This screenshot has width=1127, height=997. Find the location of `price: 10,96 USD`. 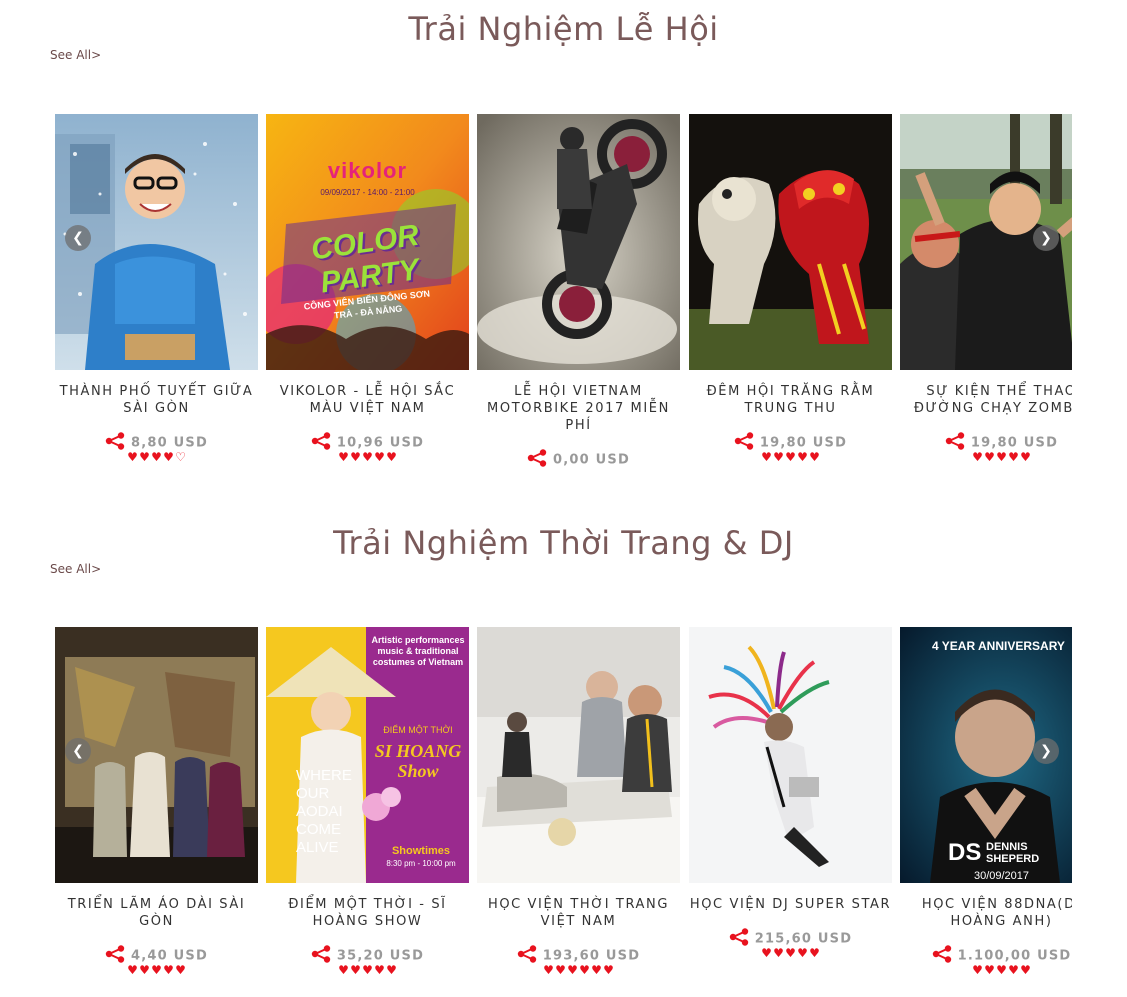

price: 10,96 USD is located at coordinates (380, 443).